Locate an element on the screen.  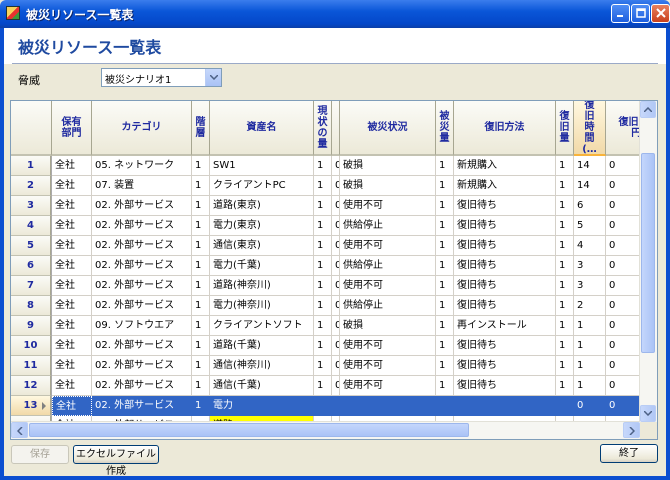
cell-recovery-time: 0 is located at coordinates (590, 406).